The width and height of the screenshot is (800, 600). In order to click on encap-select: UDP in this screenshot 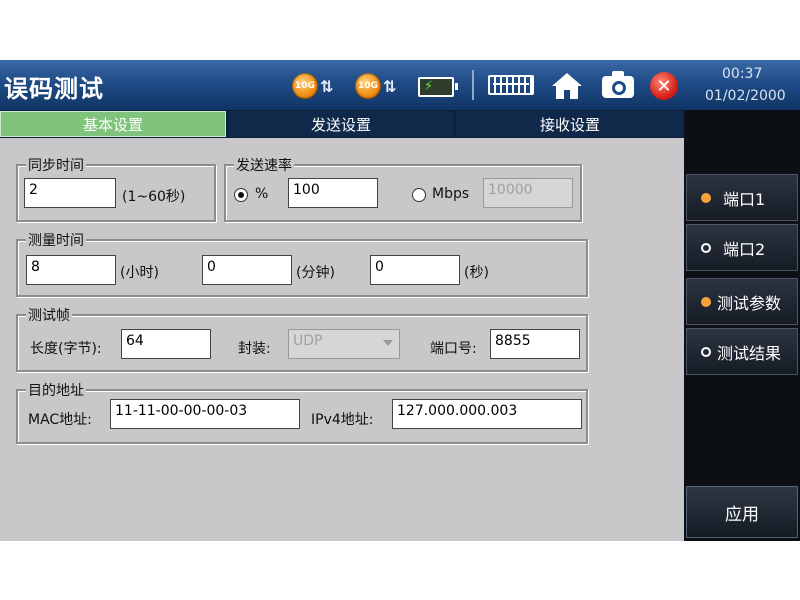, I will do `click(344, 344)`.